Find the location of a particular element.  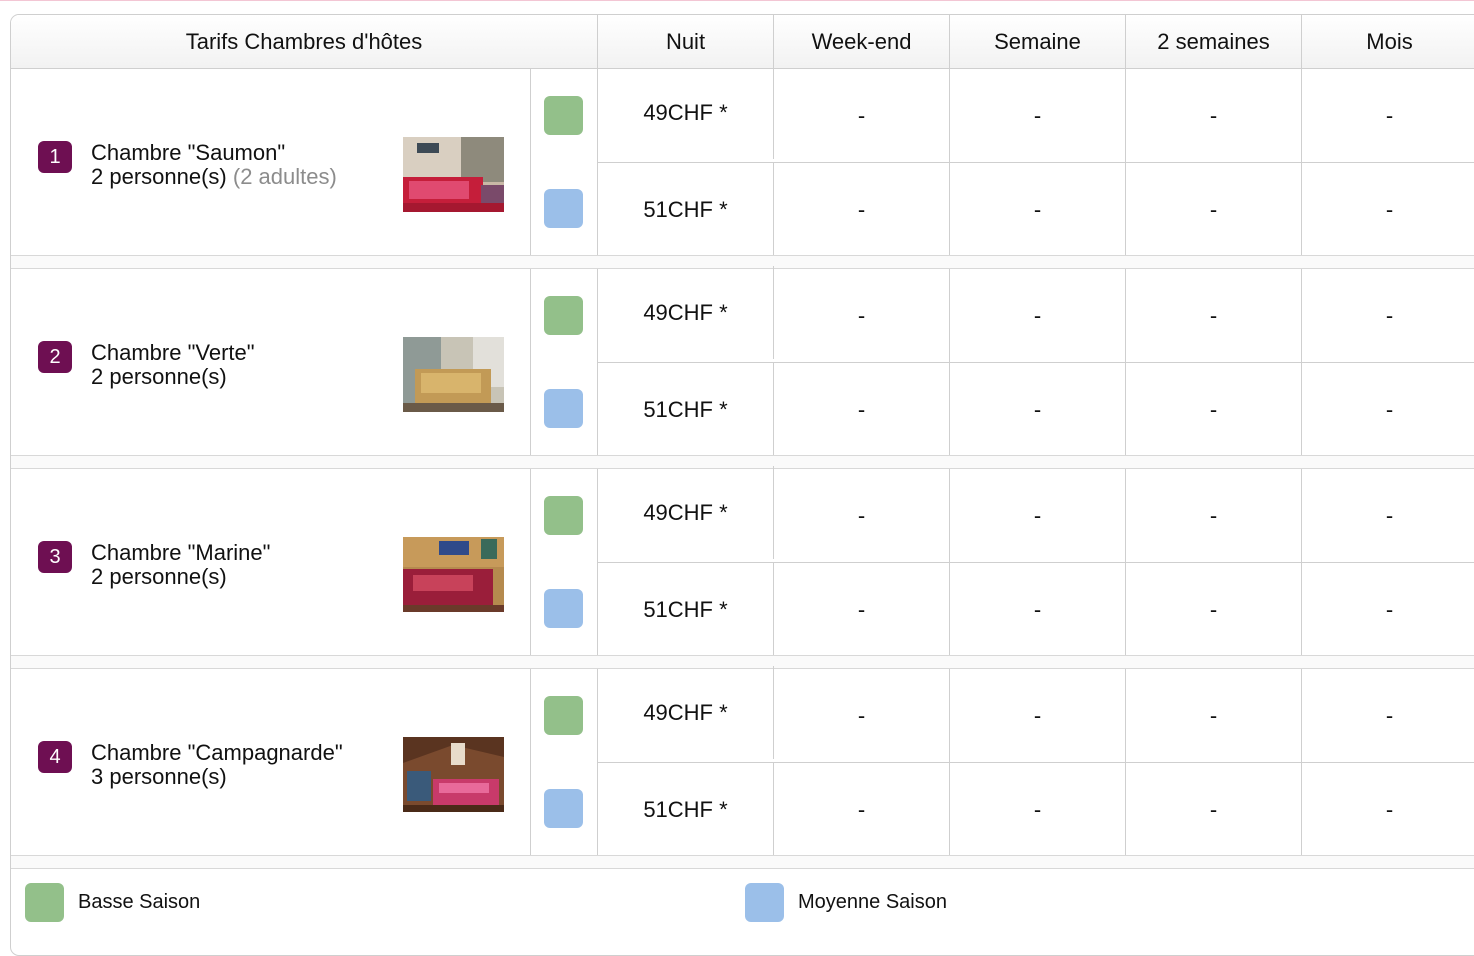

moyenne-saison-legend-swatch is located at coordinates (764, 902).